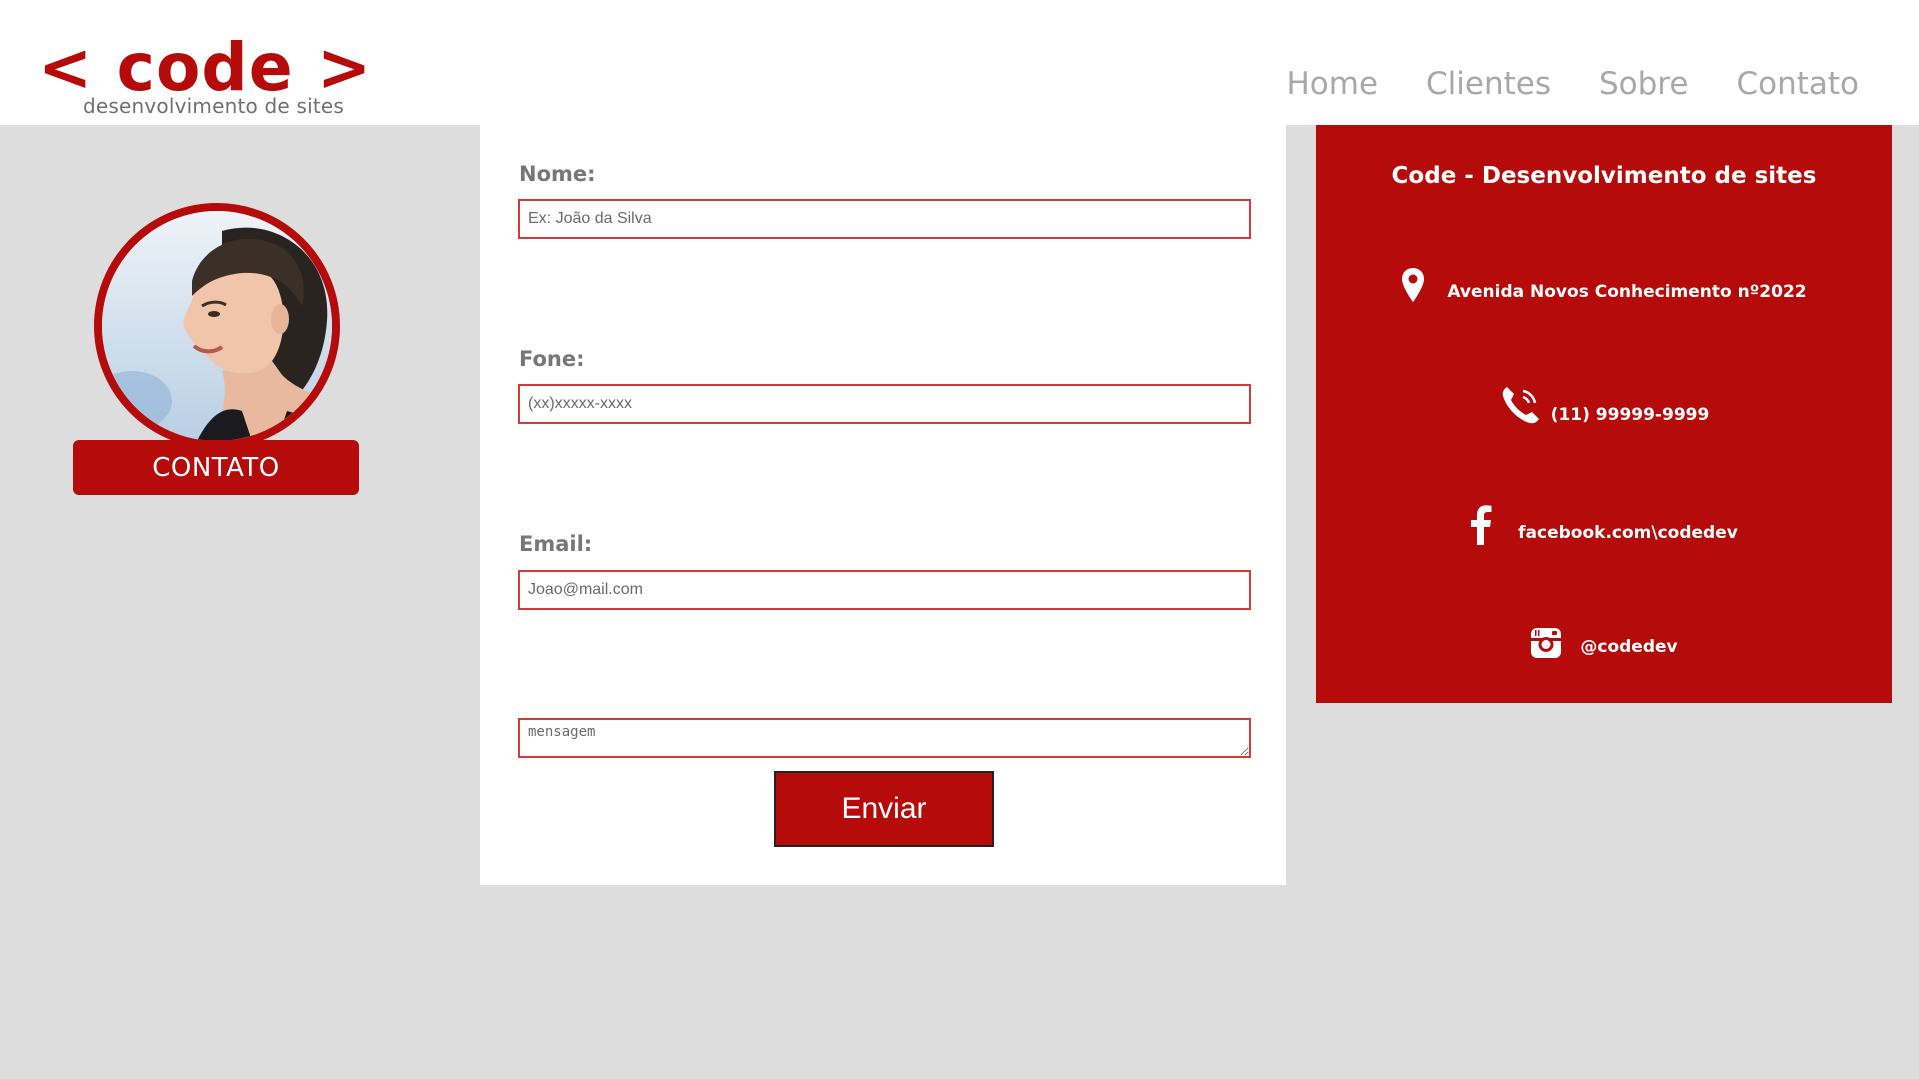  I want to click on email-label: Email:, so click(556, 544).